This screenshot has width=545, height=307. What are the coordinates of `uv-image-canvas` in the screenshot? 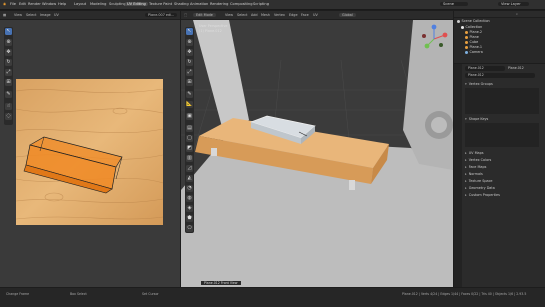 It's located at (89, 152).